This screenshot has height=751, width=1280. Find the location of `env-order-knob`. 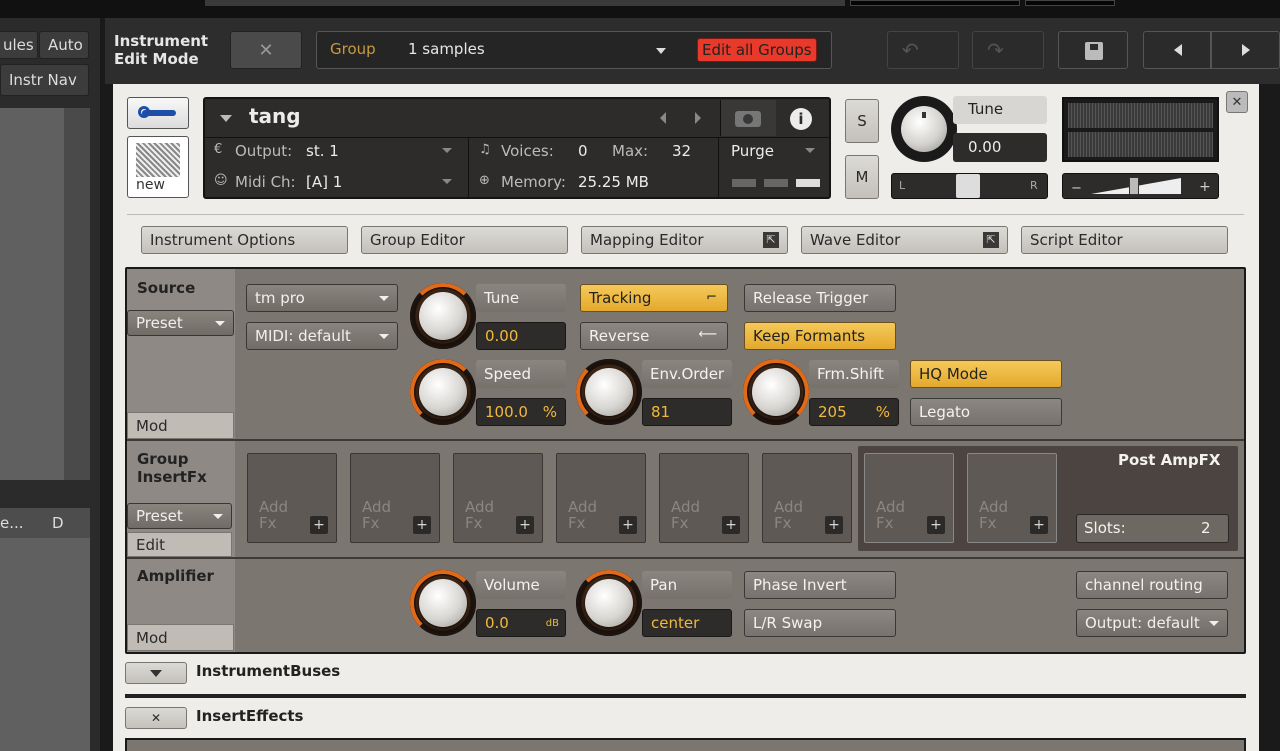

env-order-knob is located at coordinates (609, 392).